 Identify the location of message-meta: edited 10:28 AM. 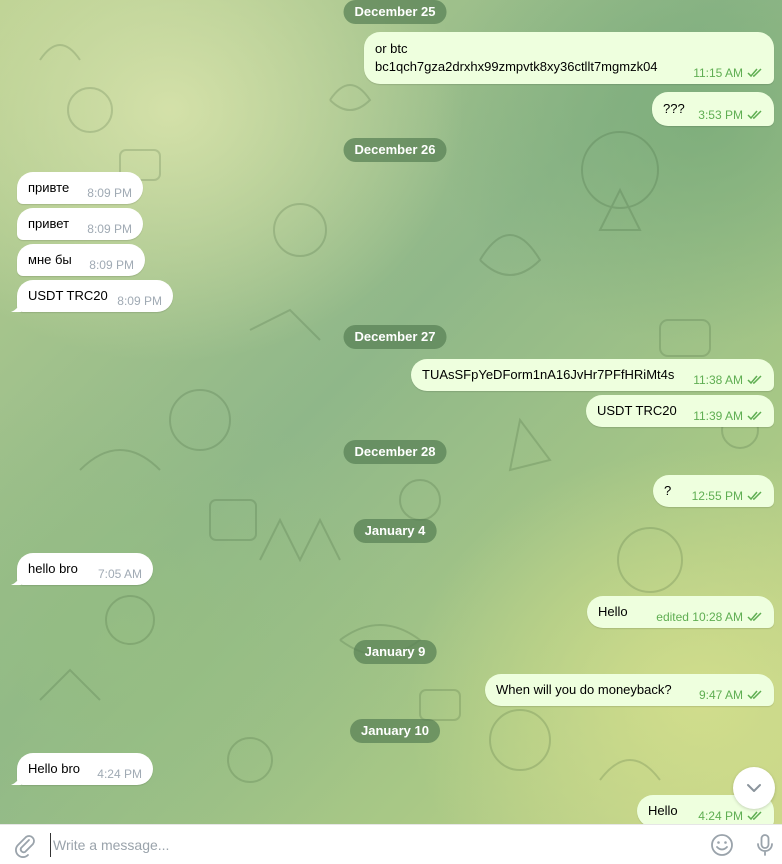
(709, 617).